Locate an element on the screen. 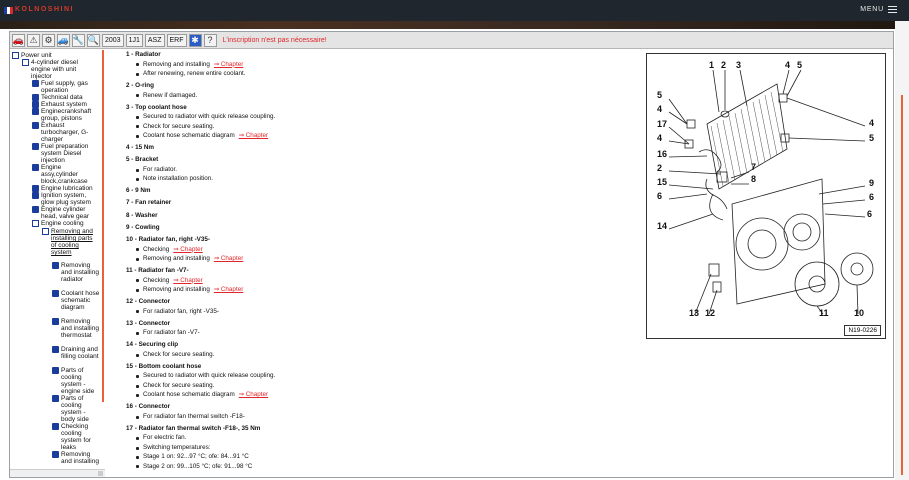  tree-item-label: Engine lubrication is located at coordinates (67, 188).